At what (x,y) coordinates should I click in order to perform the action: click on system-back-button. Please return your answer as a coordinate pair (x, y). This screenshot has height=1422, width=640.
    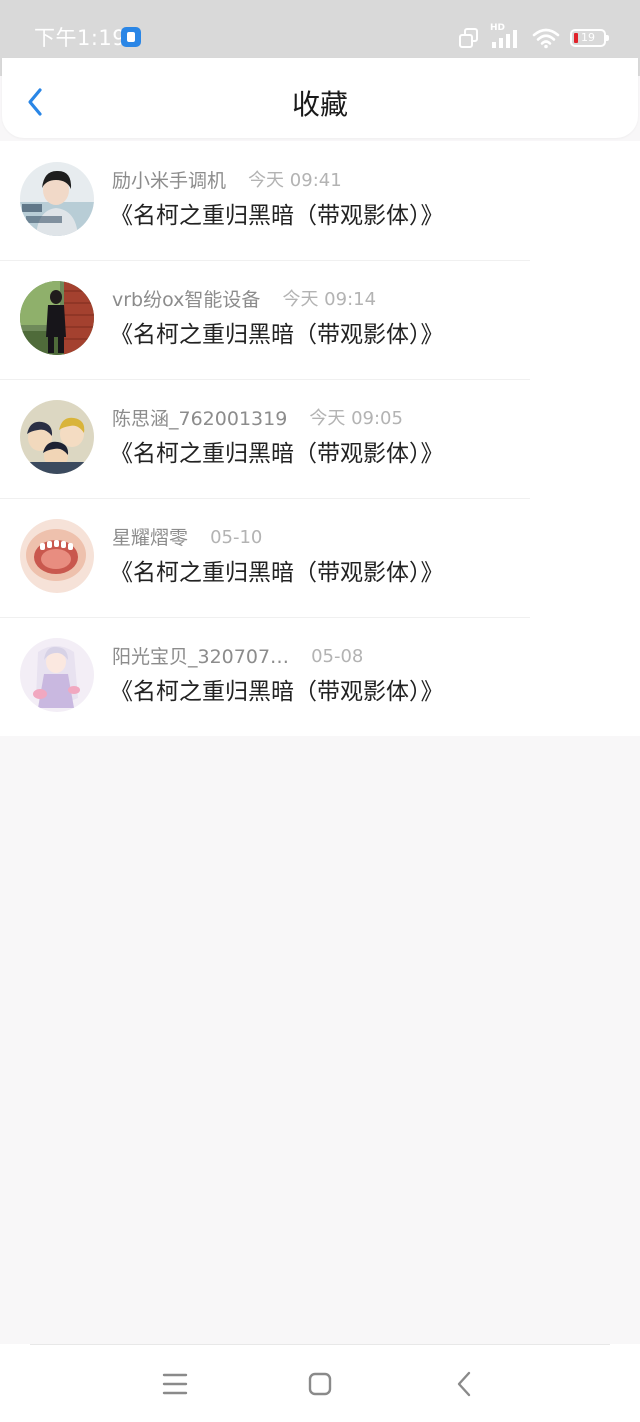
    Looking at the image, I should click on (464, 1384).